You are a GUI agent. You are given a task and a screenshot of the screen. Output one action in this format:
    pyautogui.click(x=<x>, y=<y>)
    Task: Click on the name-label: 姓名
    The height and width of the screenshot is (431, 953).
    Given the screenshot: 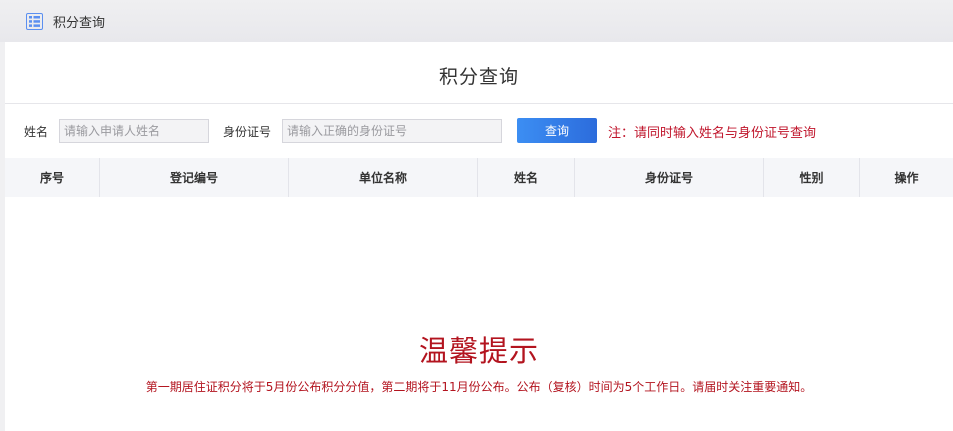 What is the action you would take?
    pyautogui.click(x=36, y=132)
    